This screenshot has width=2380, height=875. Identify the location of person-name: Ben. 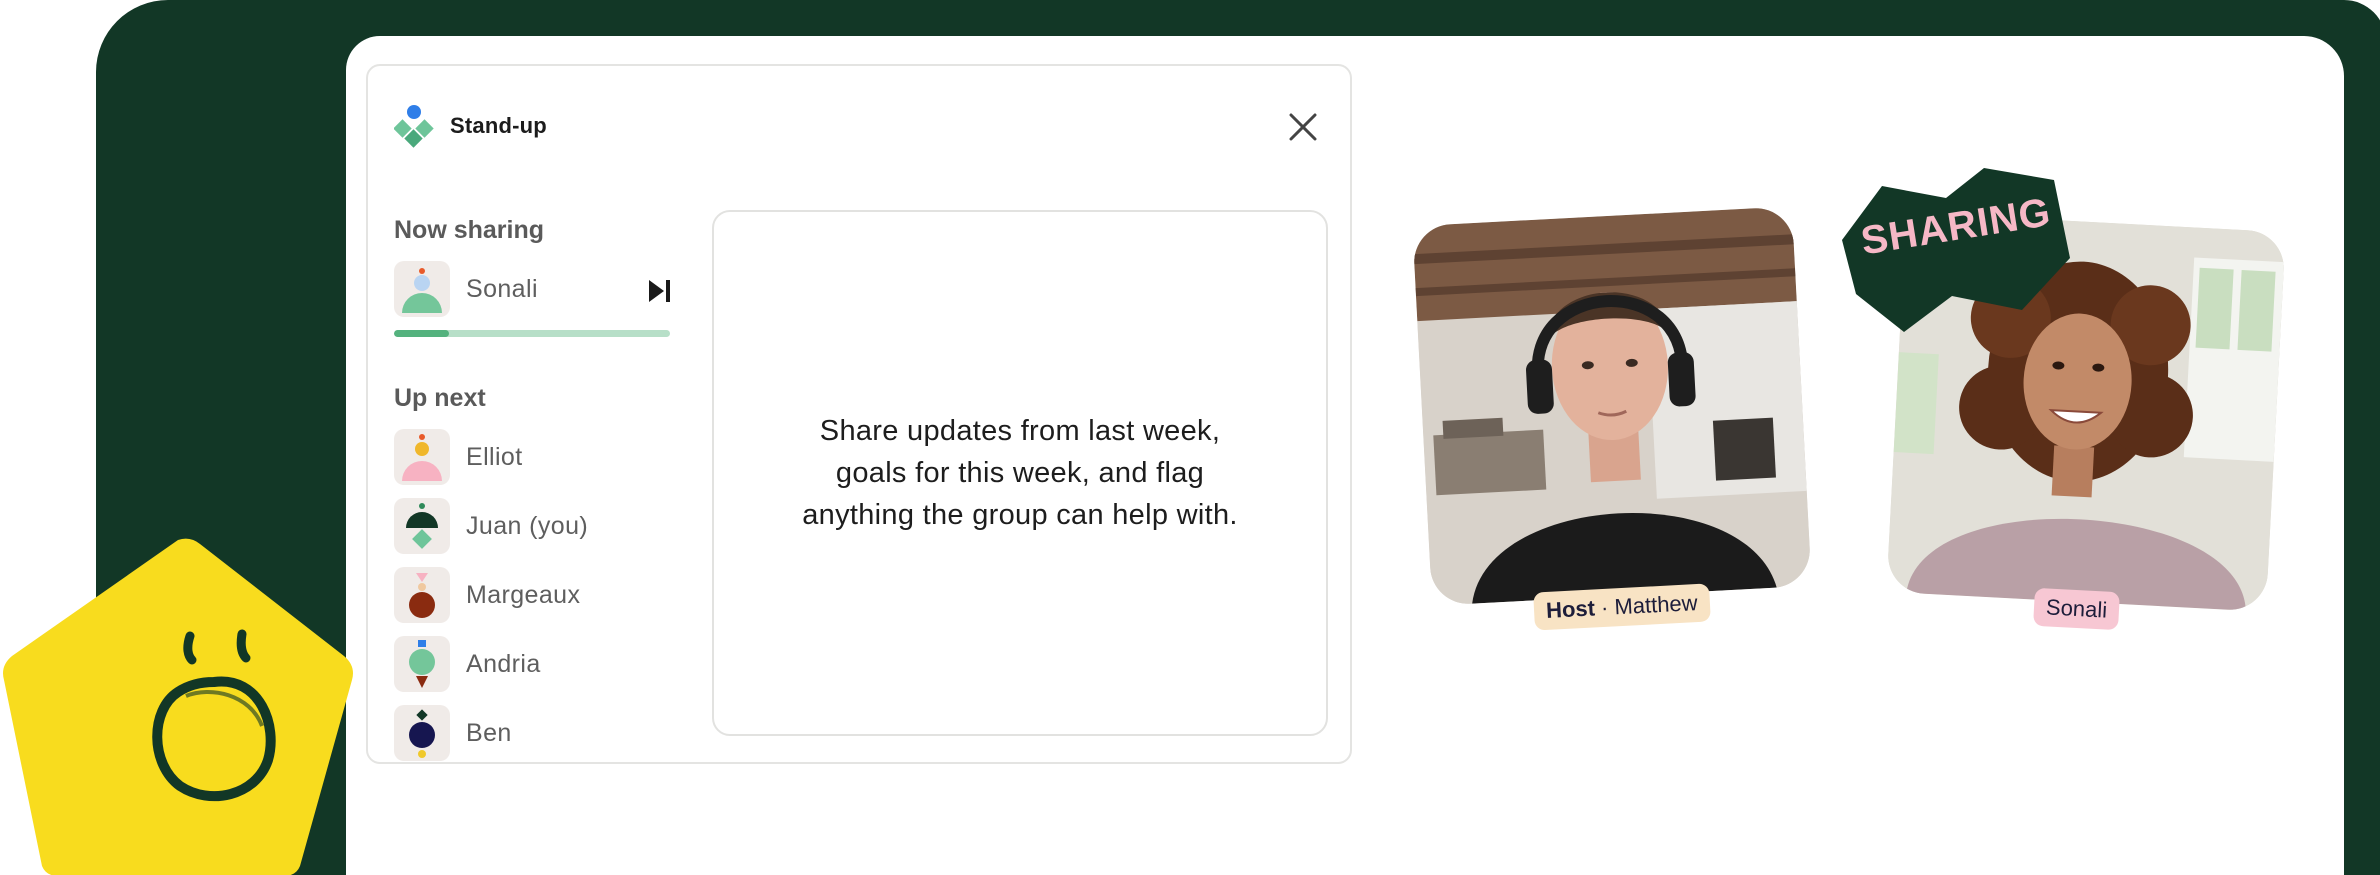
(489, 732).